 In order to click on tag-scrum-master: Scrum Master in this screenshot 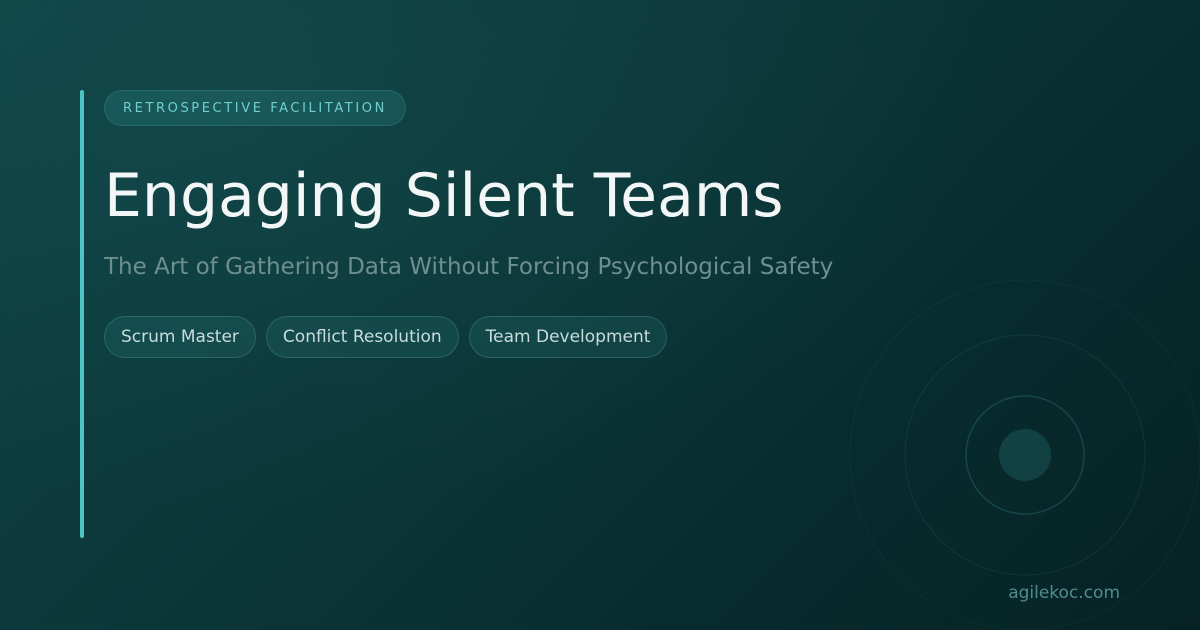, I will do `click(180, 337)`.